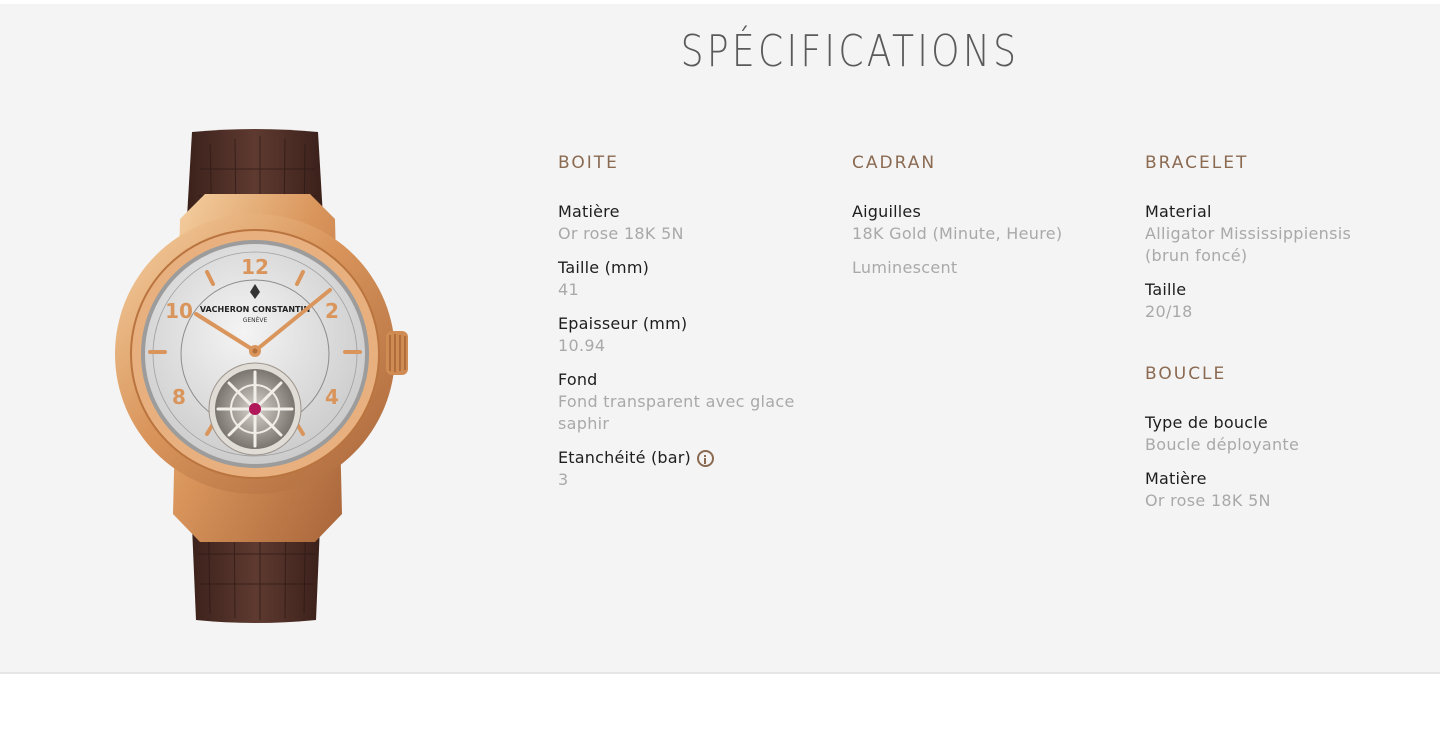 Image resolution: width=1440 pixels, height=748 pixels. Describe the element at coordinates (676, 412) in the screenshot. I see `spec-value: Fond transparent avec glace saphir` at that location.